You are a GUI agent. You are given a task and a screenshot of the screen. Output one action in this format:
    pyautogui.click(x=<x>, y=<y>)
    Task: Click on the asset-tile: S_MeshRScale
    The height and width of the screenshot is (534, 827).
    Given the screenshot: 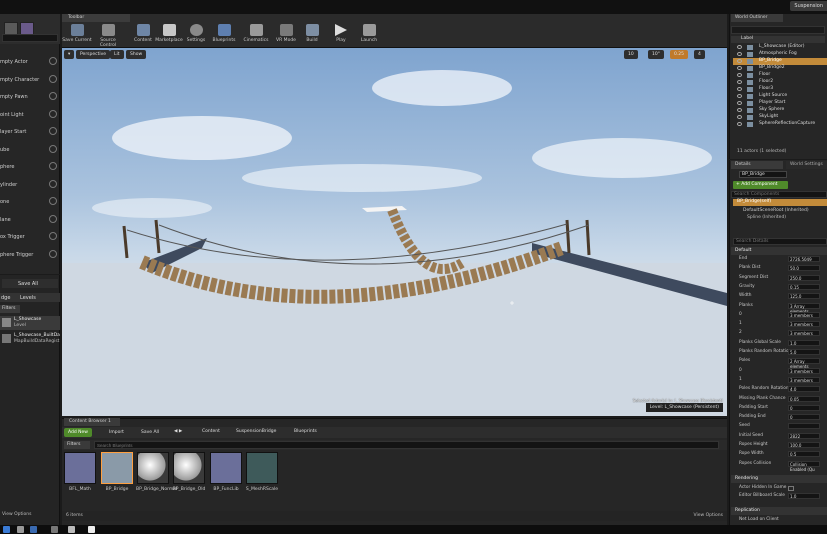 What is the action you would take?
    pyautogui.click(x=262, y=472)
    